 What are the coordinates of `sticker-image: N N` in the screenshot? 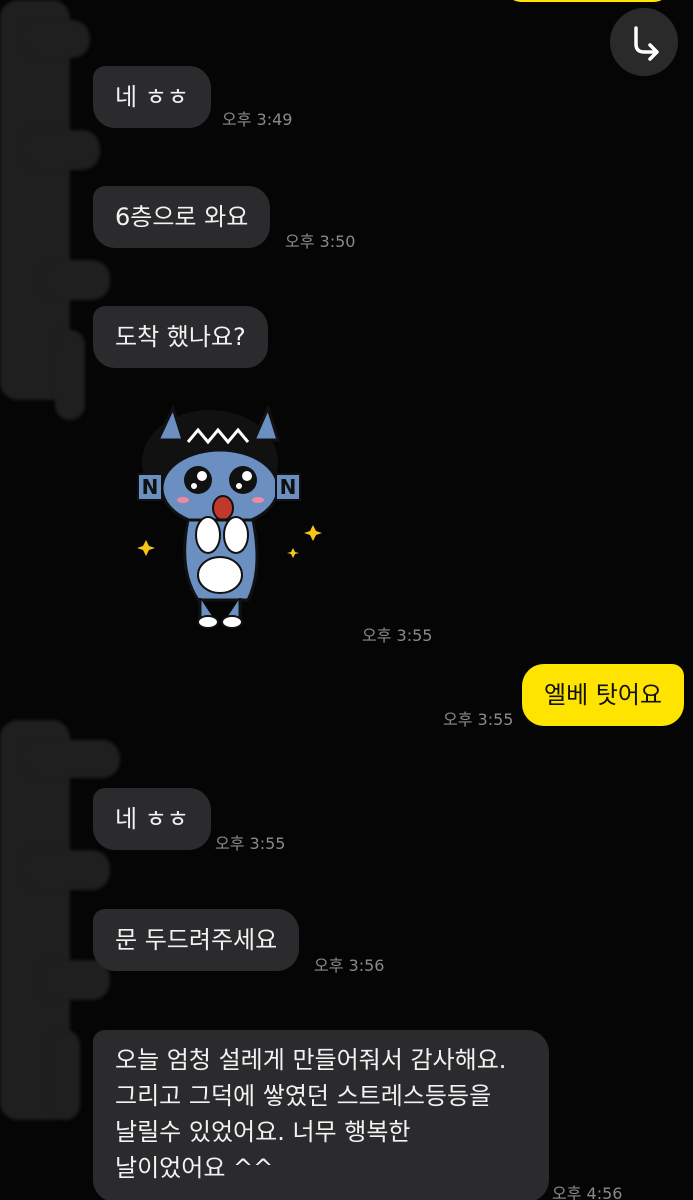 It's located at (228, 517).